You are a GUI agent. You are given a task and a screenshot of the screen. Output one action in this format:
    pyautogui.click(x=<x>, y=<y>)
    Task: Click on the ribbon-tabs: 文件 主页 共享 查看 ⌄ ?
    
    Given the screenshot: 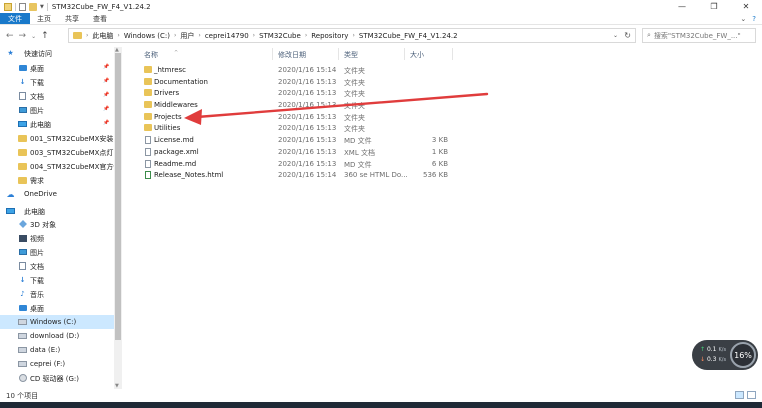 What is the action you would take?
    pyautogui.click(x=381, y=19)
    